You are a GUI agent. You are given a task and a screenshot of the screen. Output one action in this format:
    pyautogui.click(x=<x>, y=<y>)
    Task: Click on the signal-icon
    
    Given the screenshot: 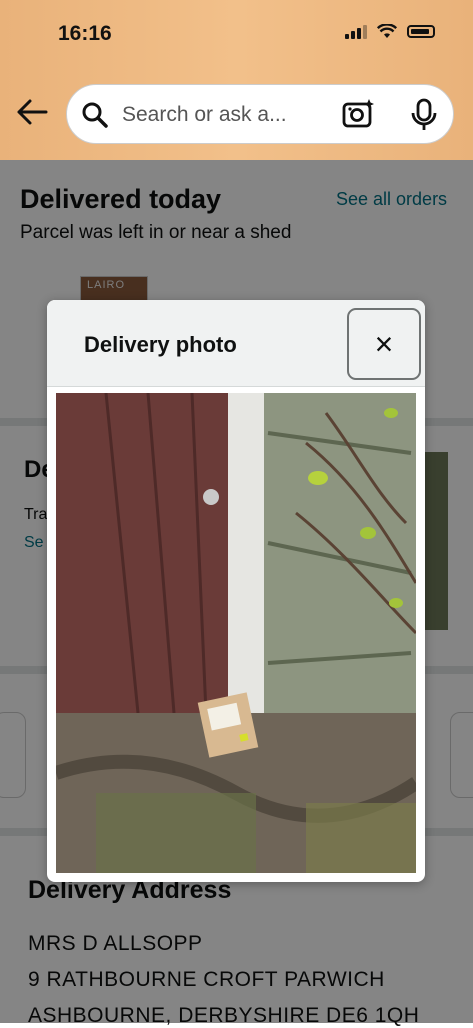 What is the action you would take?
    pyautogui.click(x=356, y=31)
    